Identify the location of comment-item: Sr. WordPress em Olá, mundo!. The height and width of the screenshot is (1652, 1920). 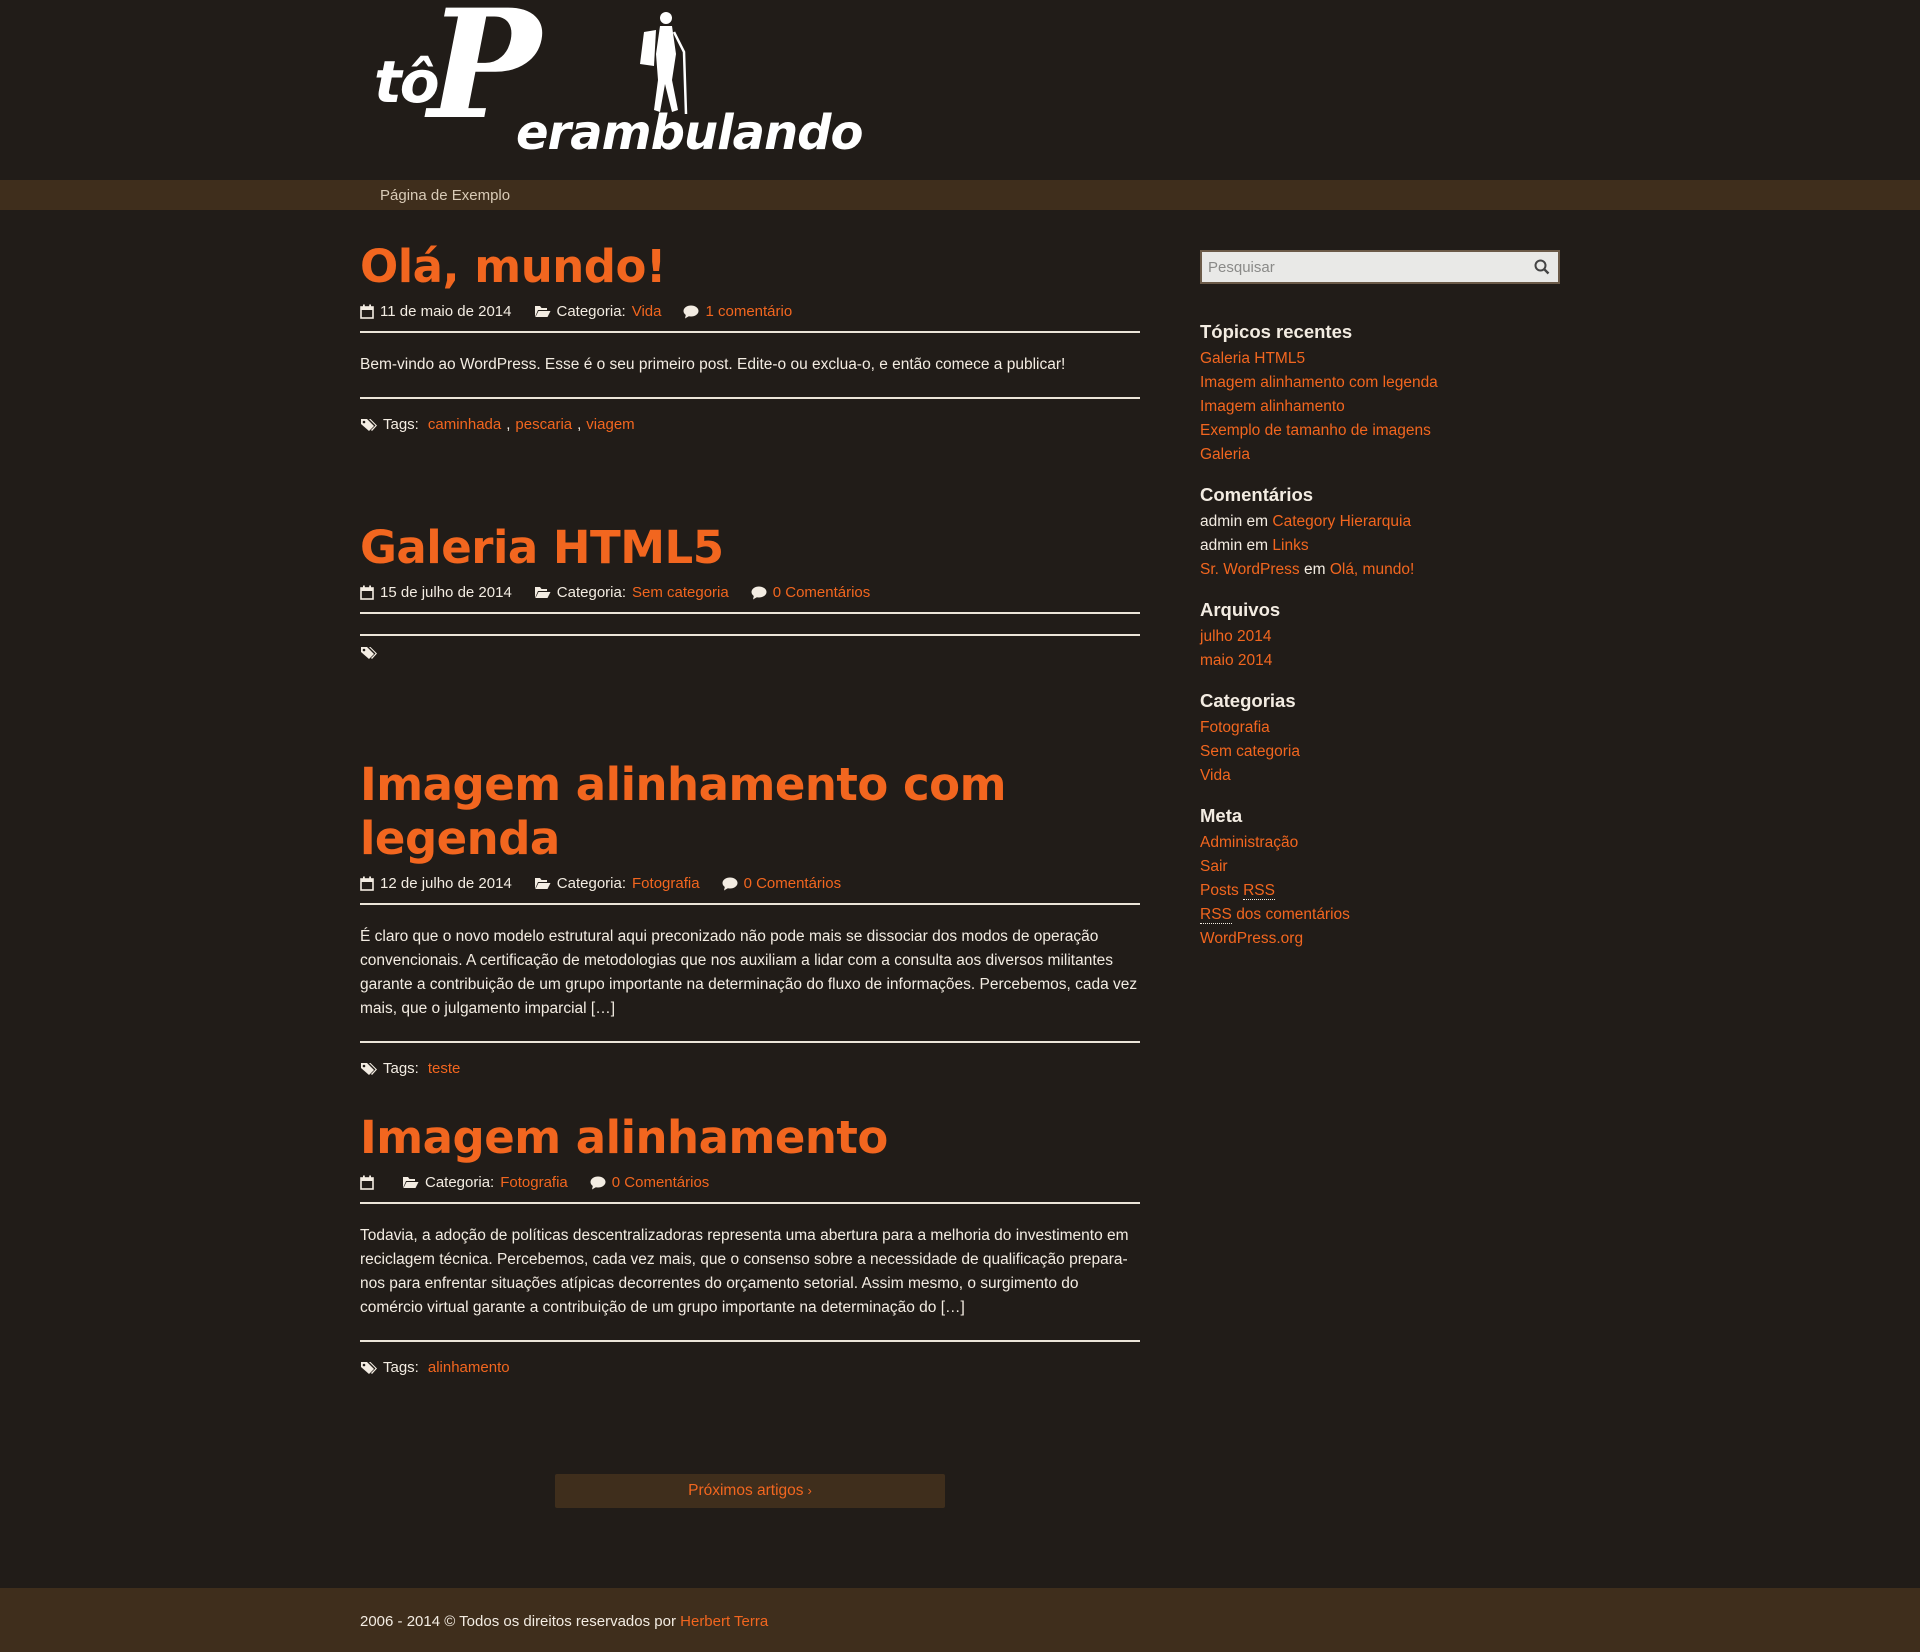
(1380, 570).